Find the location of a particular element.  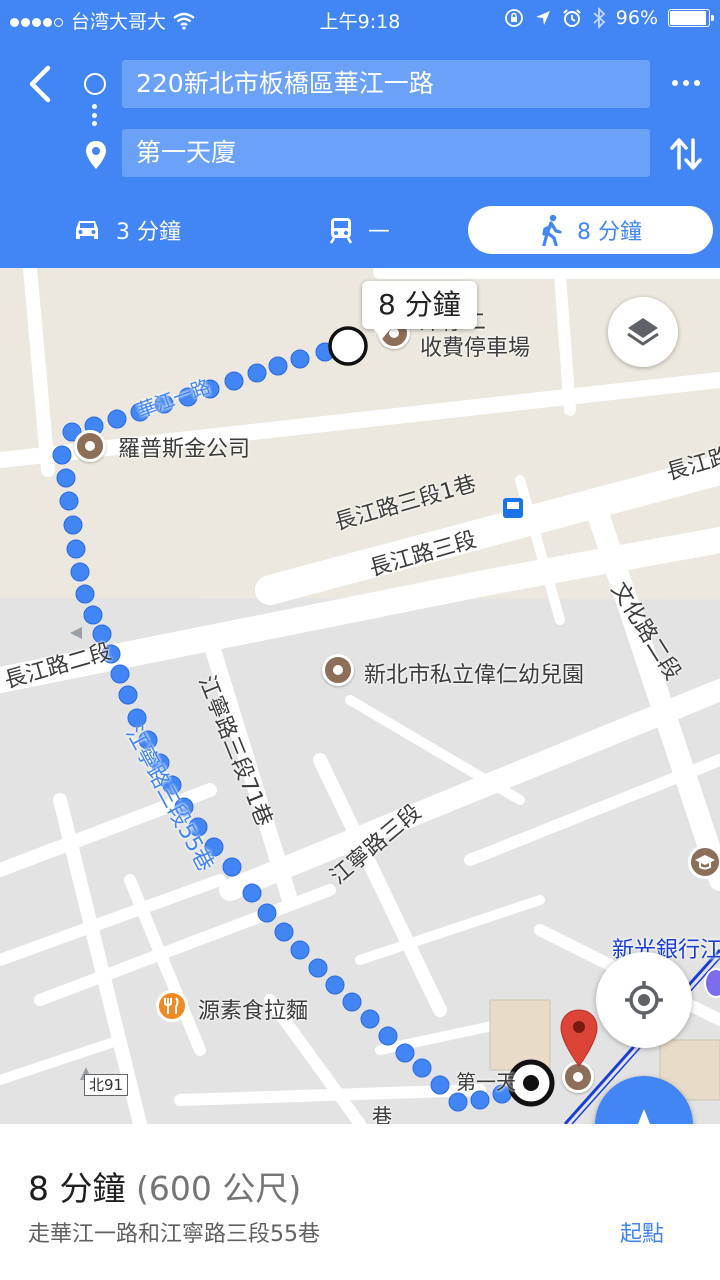

poi-school-icon is located at coordinates (704, 862).